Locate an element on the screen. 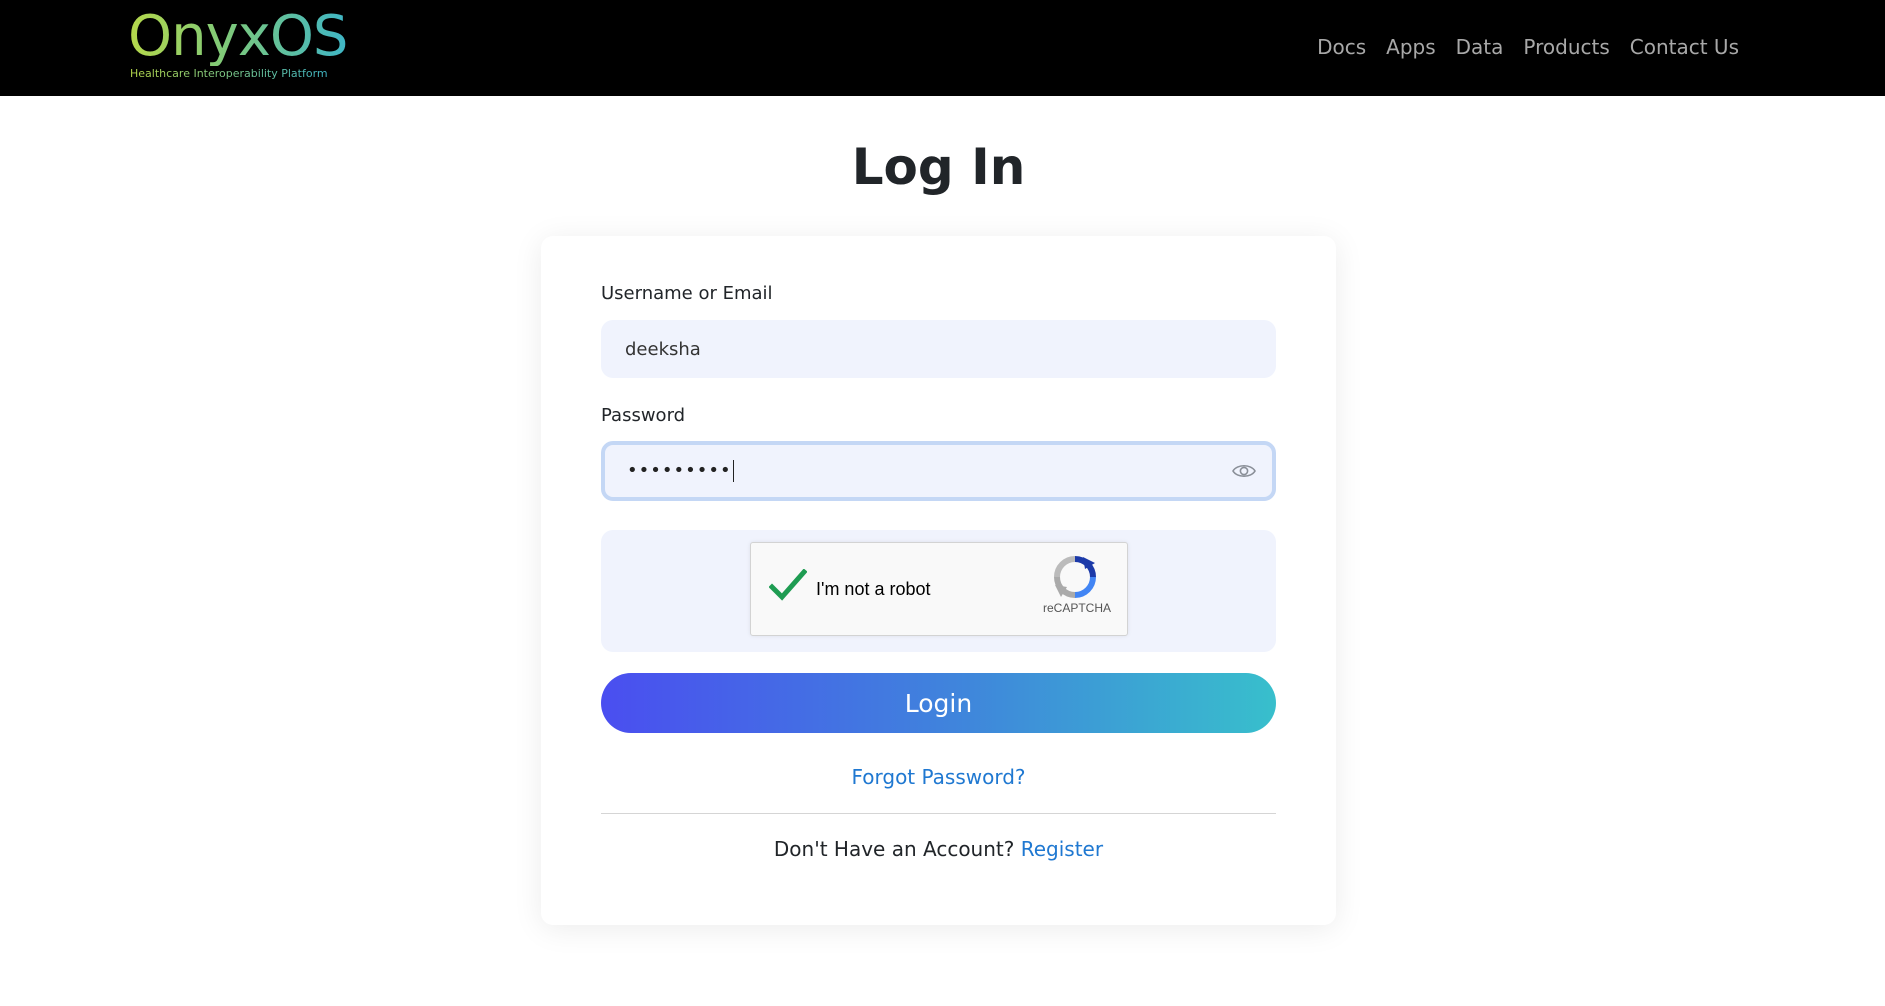  captcha-label: I'm not a robot is located at coordinates (873, 589).